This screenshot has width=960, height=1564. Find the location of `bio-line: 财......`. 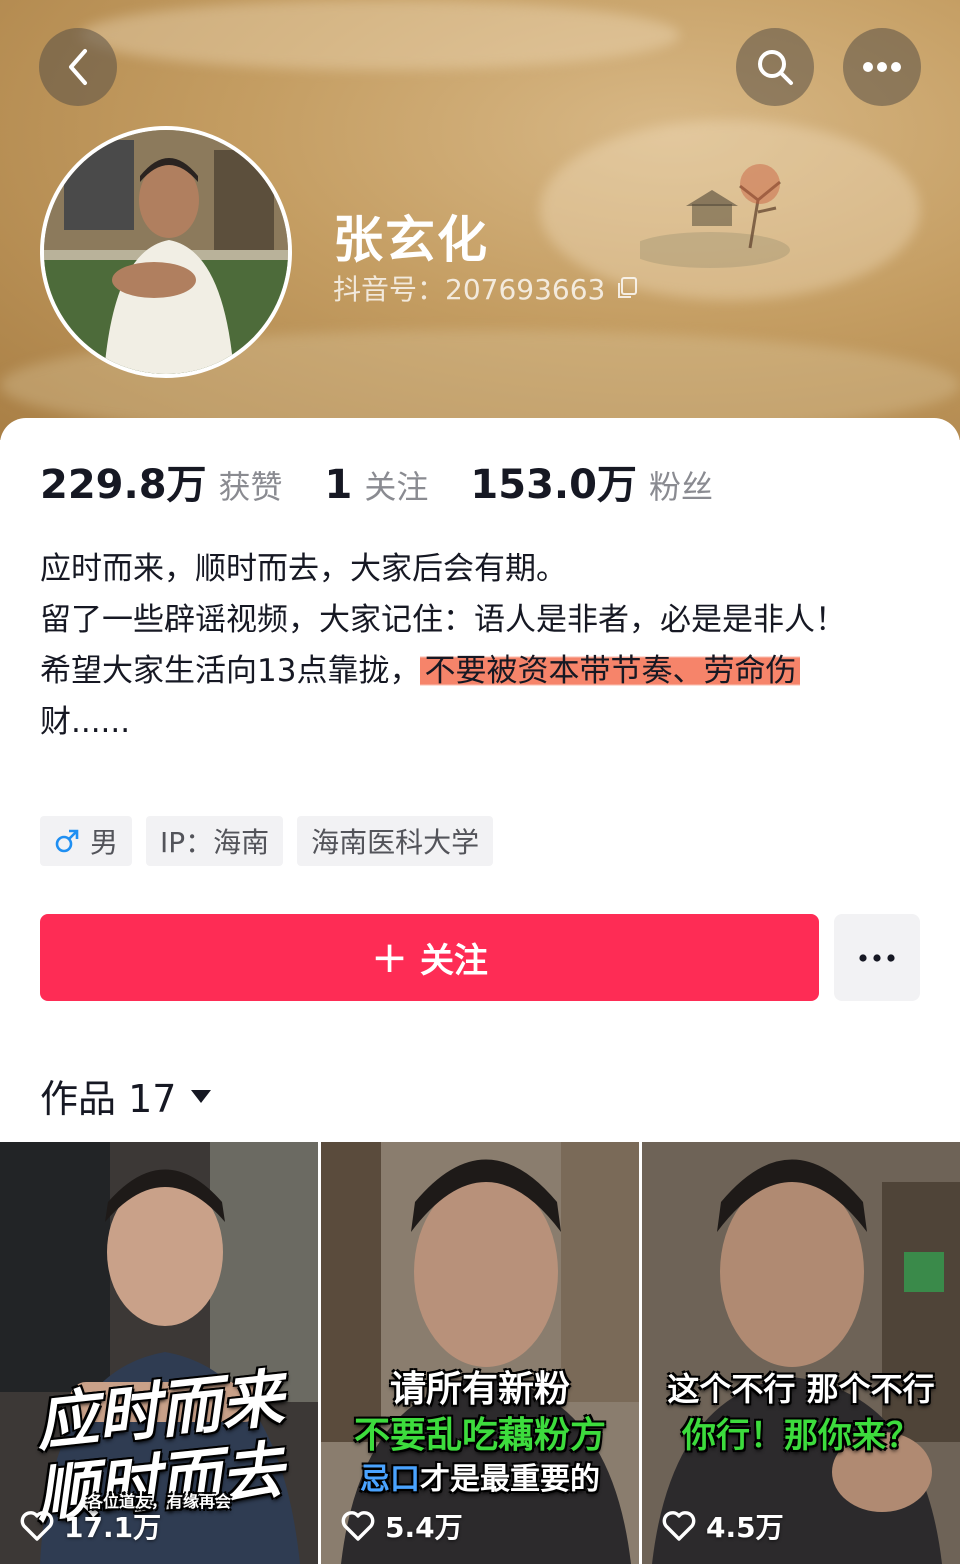

bio-line: 财...... is located at coordinates (85, 722).